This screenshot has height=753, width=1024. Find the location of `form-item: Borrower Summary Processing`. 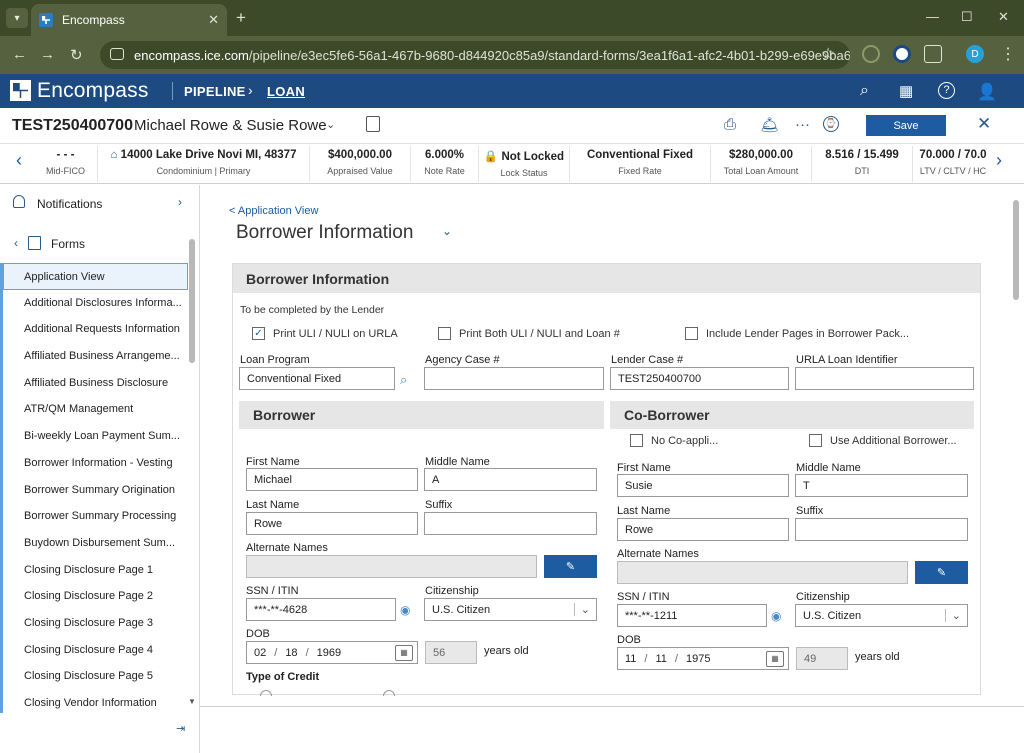

form-item: Borrower Summary Processing is located at coordinates (95, 516).